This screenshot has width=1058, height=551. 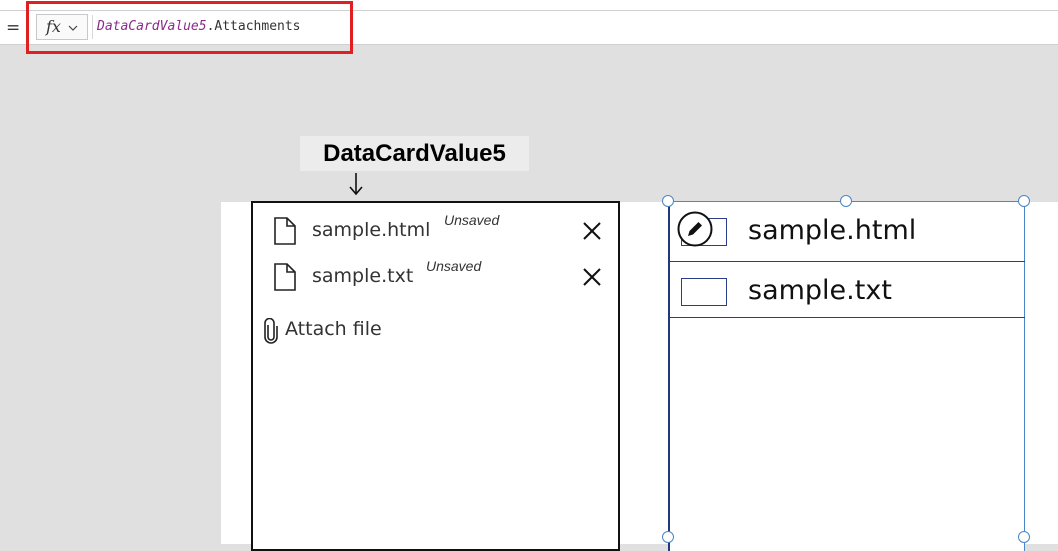 What do you see at coordinates (820, 290) in the screenshot?
I see `gallery-item-text: sample.txt` at bounding box center [820, 290].